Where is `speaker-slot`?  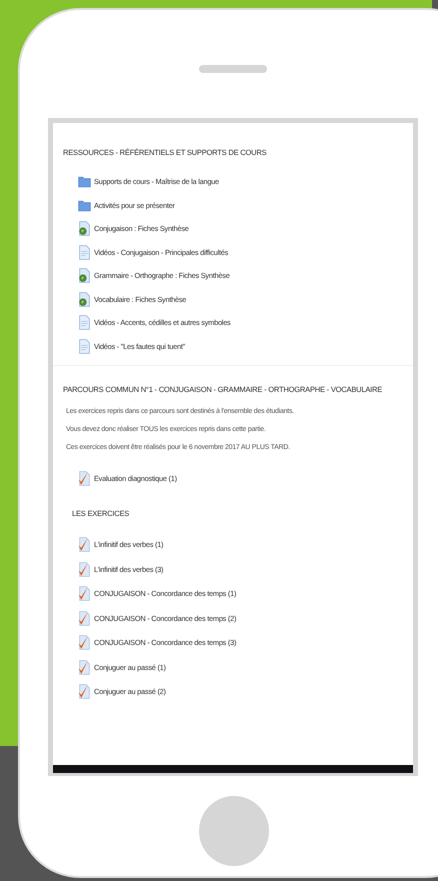
speaker-slot is located at coordinates (233, 69).